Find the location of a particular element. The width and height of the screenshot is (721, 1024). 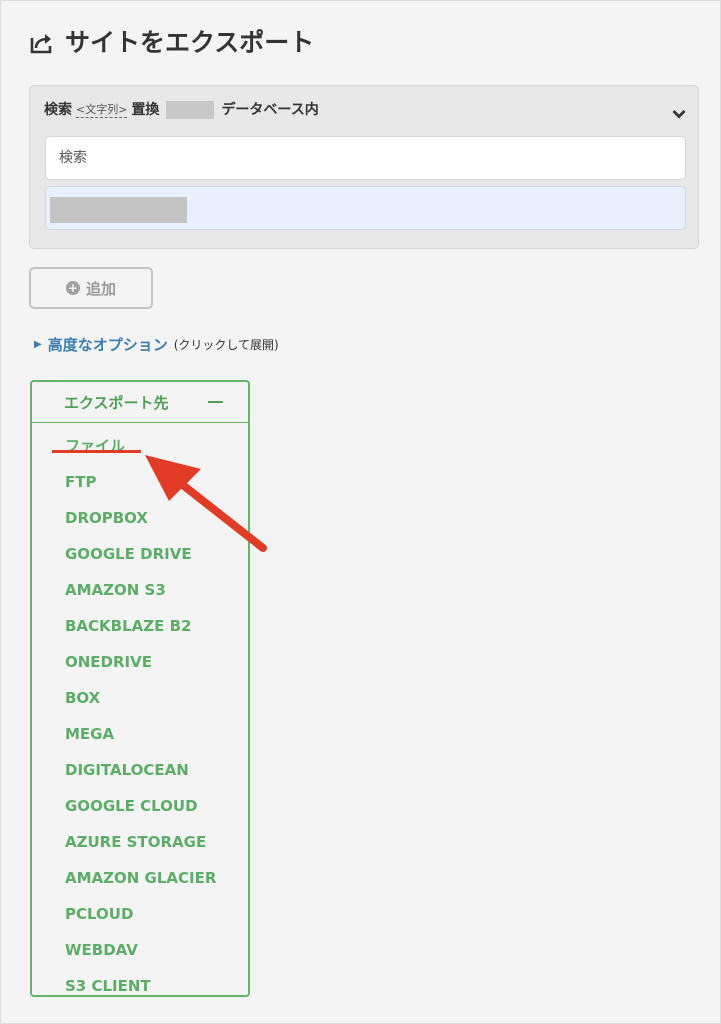

export-destination-header: エクスポート先 is located at coordinates (140, 402).